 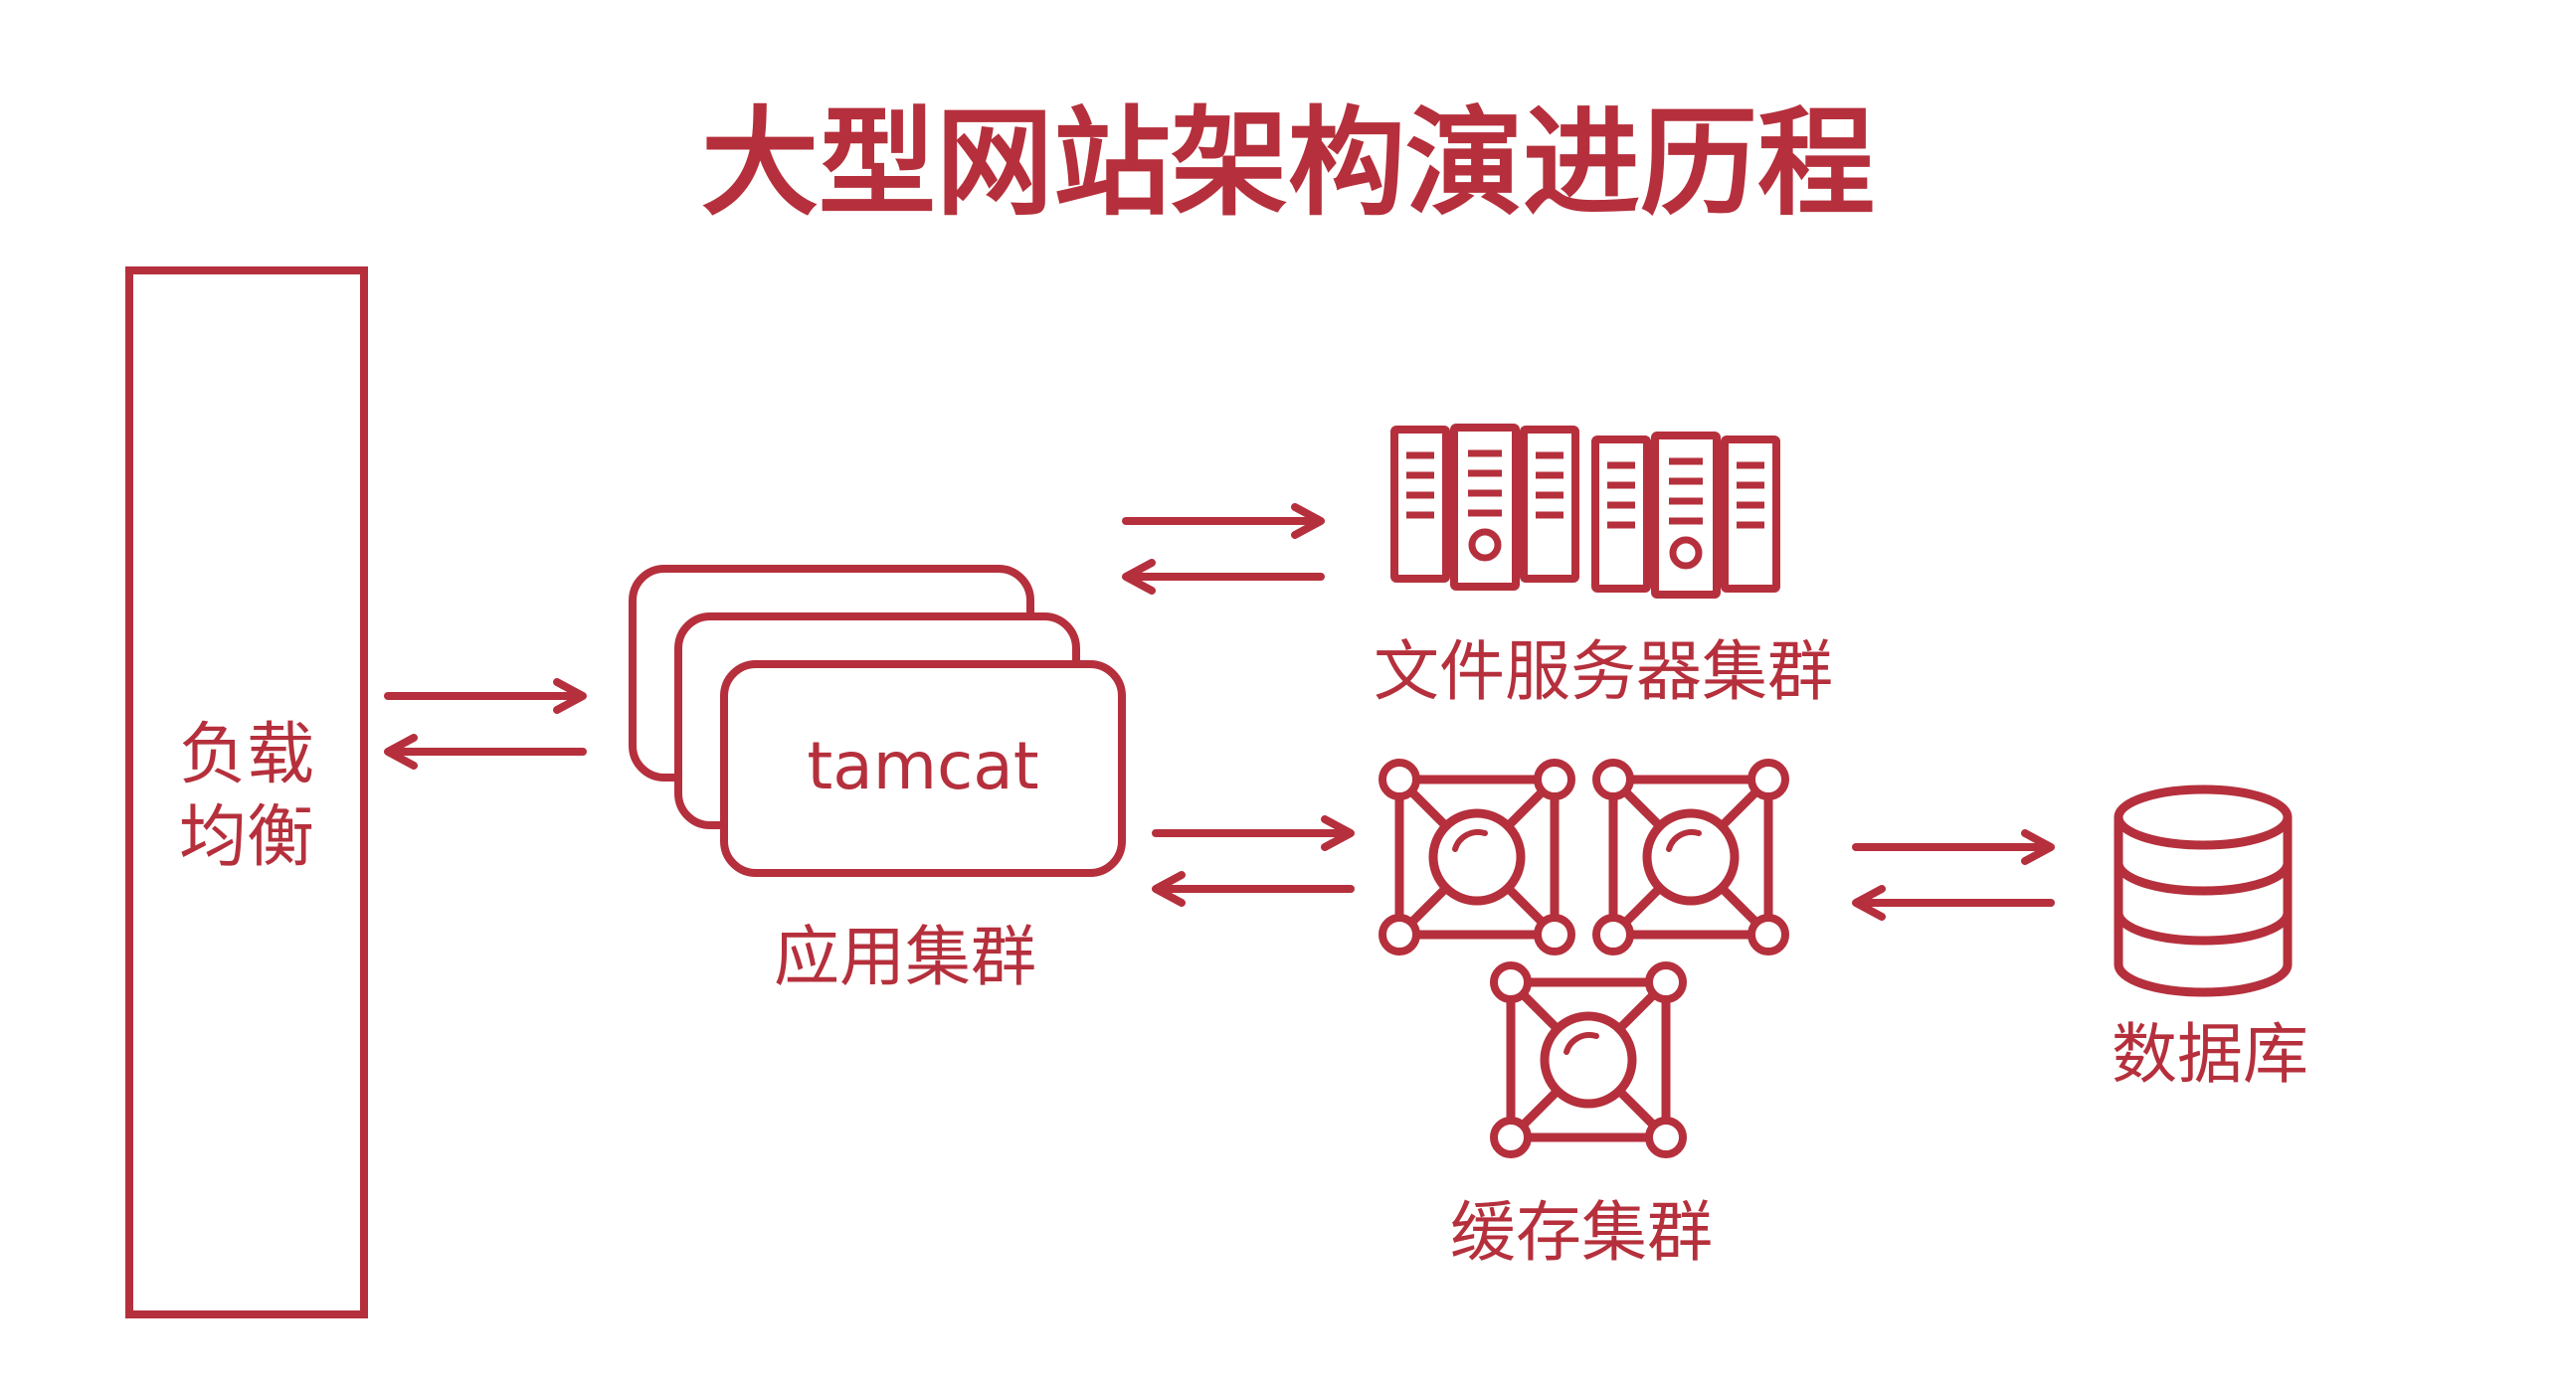 I want to click on file-server-cluster: 文件服务器集群, so click(x=1603, y=569).